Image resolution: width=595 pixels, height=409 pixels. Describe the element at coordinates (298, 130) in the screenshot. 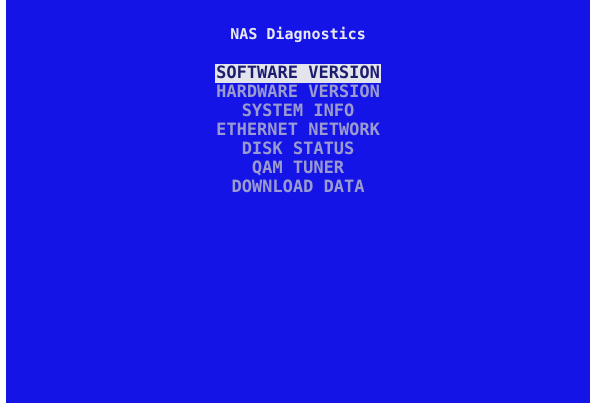

I see `menu-item: ETHERNET NETWORK` at that location.